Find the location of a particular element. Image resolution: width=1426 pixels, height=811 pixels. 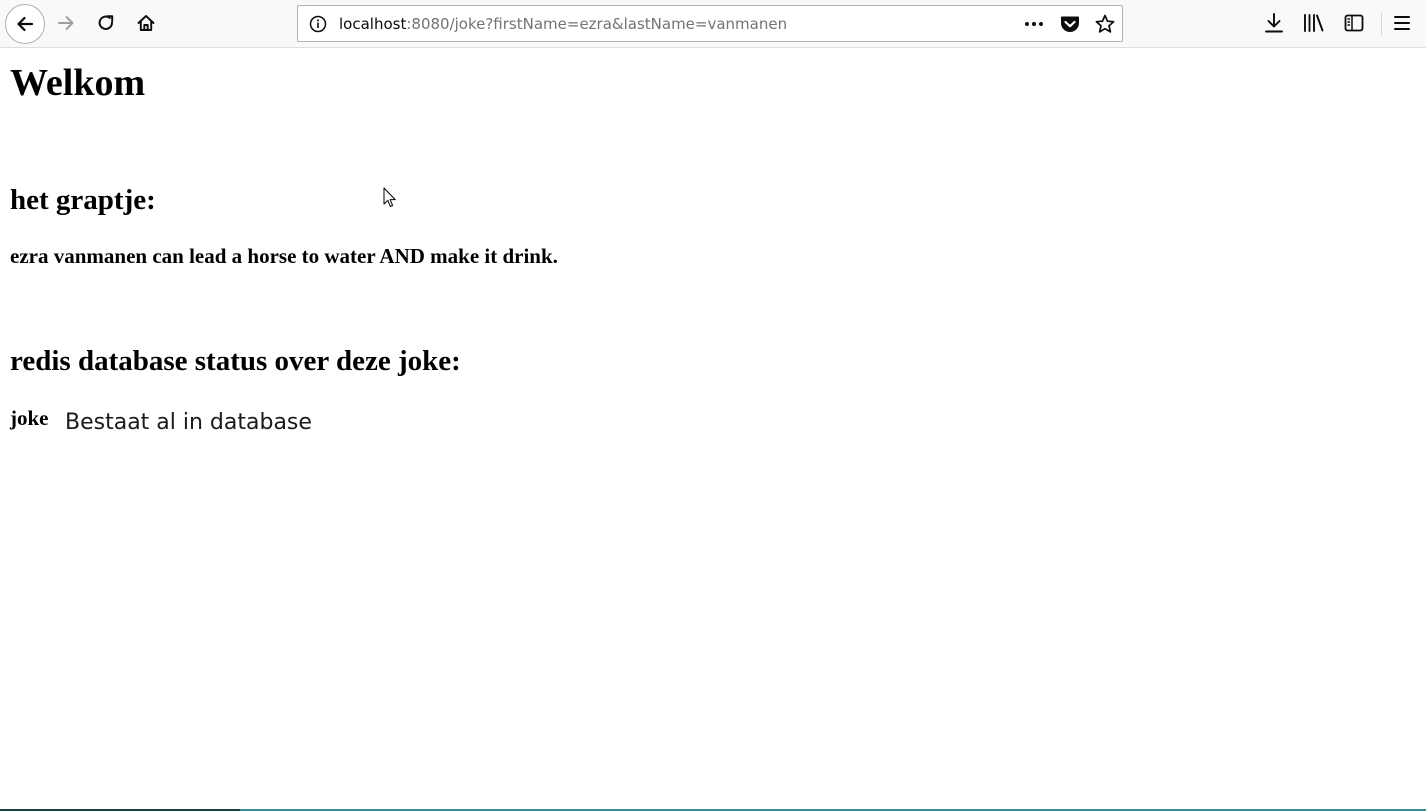

sidebar-icon is located at coordinates (1354, 23).